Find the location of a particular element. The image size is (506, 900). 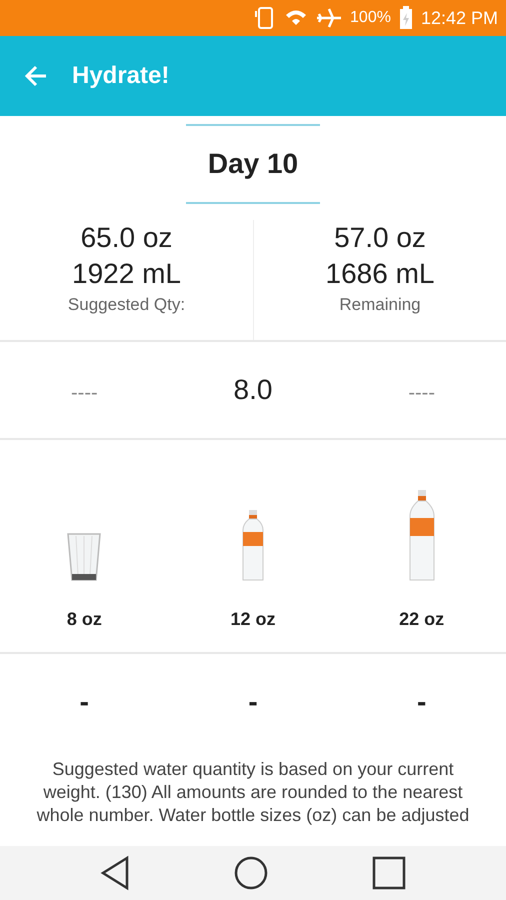

size-label: 8 oz is located at coordinates (84, 619).